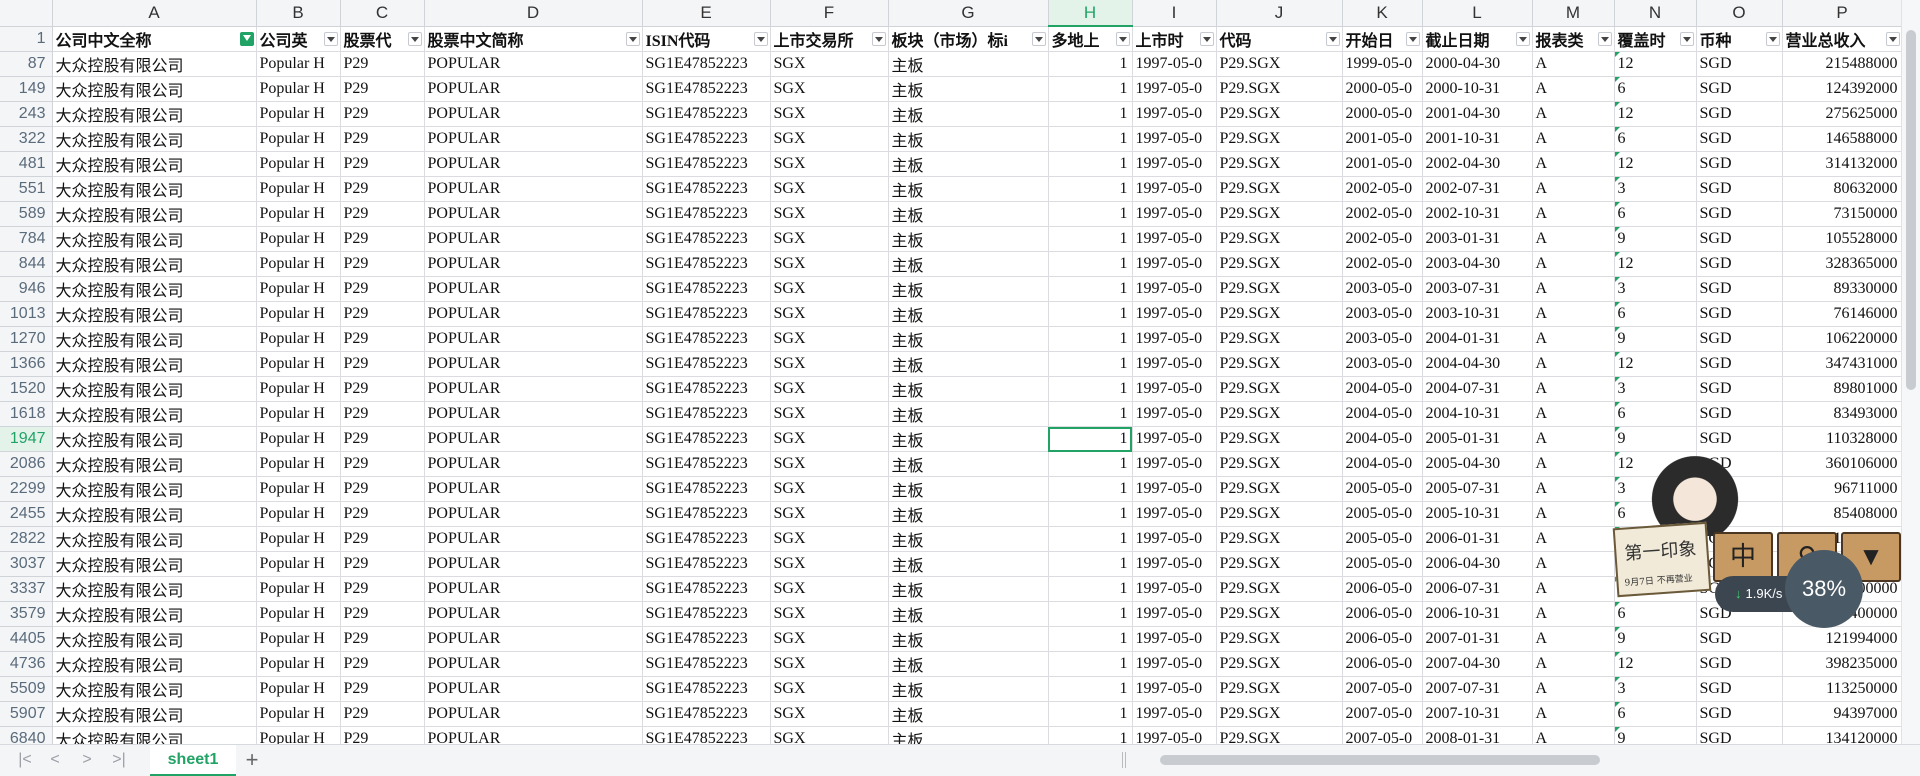  Describe the element at coordinates (26, 114) in the screenshot. I see `row-header: 243` at that location.